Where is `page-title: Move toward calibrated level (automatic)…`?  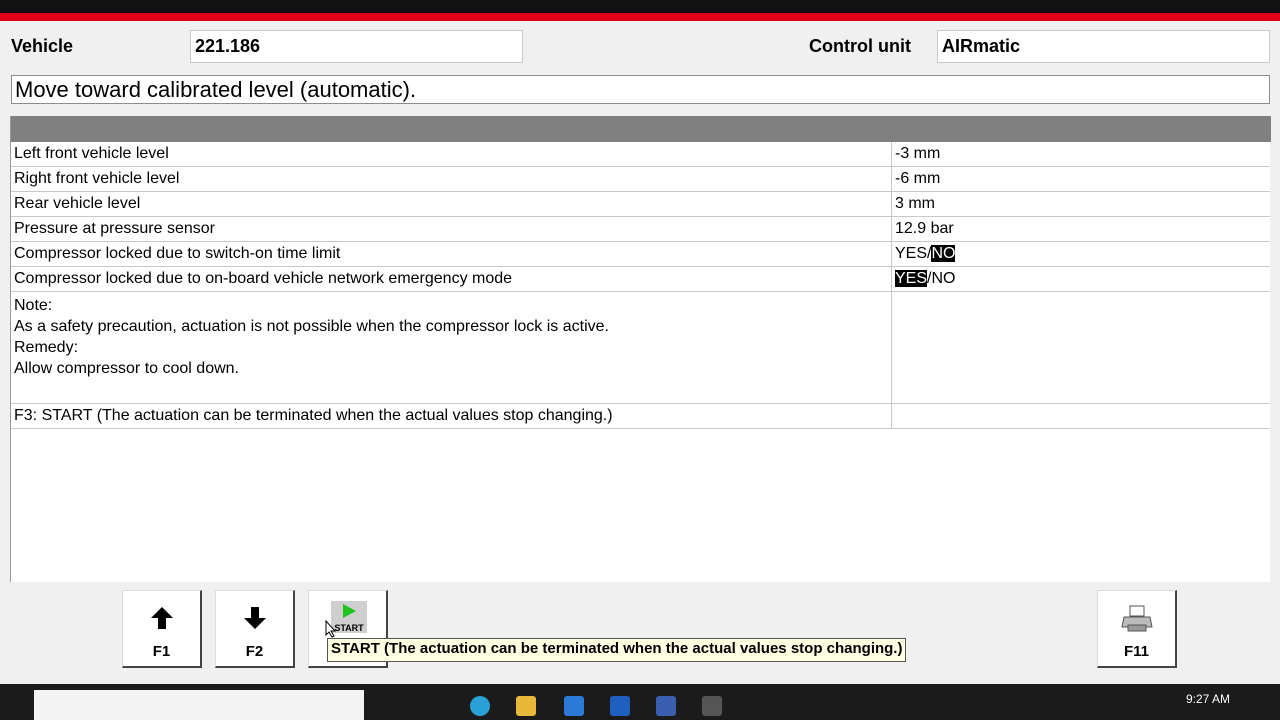 page-title: Move toward calibrated level (automatic)… is located at coordinates (640, 89).